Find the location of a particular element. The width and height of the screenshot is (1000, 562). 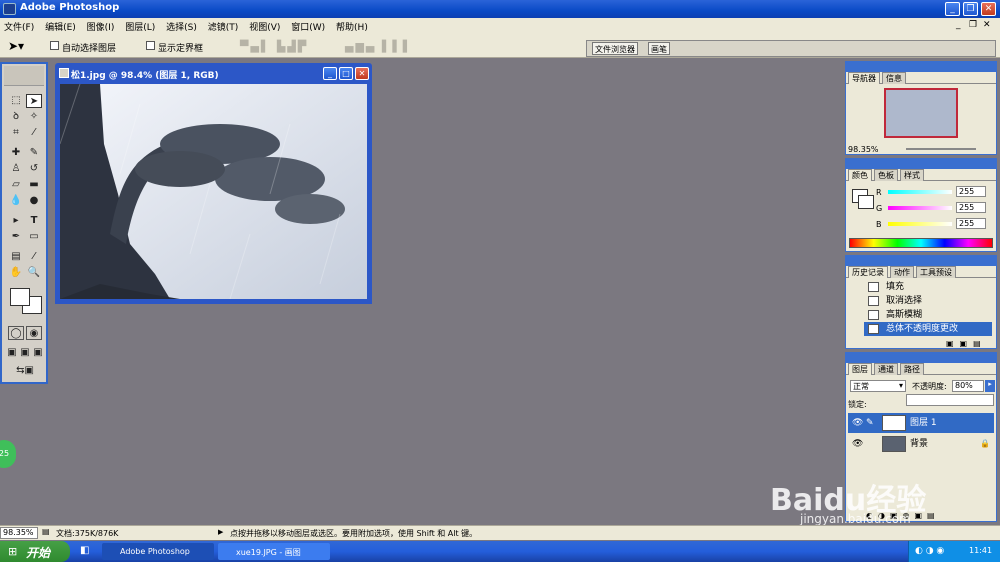

tab-tool-presets: 工具预设 is located at coordinates (936, 272).